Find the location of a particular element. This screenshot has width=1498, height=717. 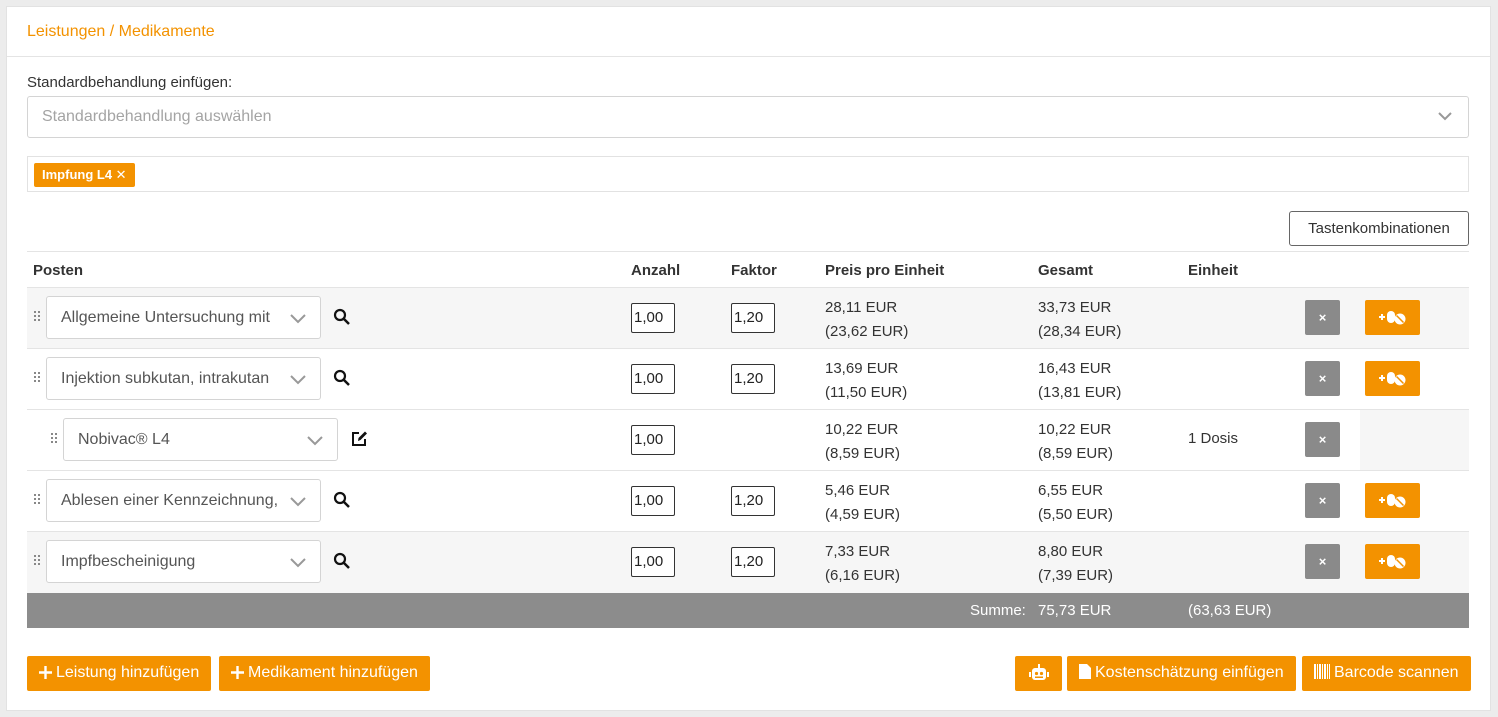

treatment-tag: Impfung L4 ✕ is located at coordinates (84, 175).